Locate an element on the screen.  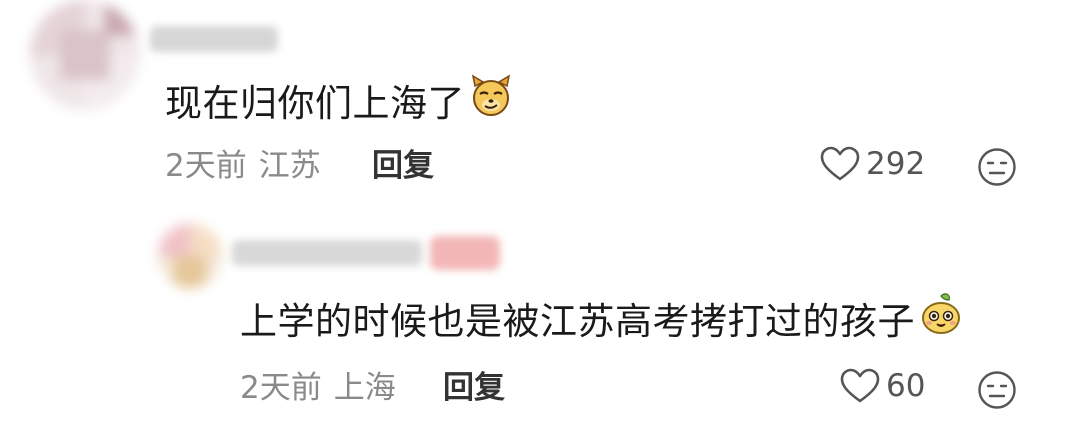
comment-meta: 2天前 江苏 is located at coordinates (243, 166).